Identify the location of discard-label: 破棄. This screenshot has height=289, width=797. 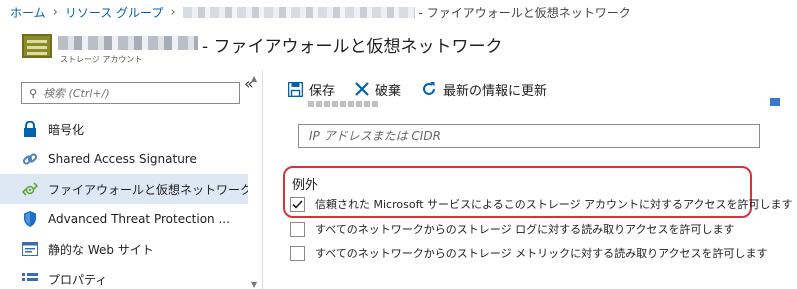
(388, 91).